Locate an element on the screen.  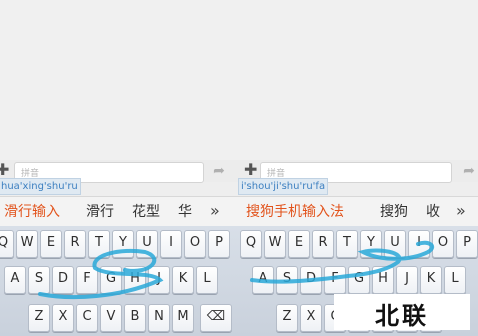
candidate-item: 搜狗 is located at coordinates (394, 212).